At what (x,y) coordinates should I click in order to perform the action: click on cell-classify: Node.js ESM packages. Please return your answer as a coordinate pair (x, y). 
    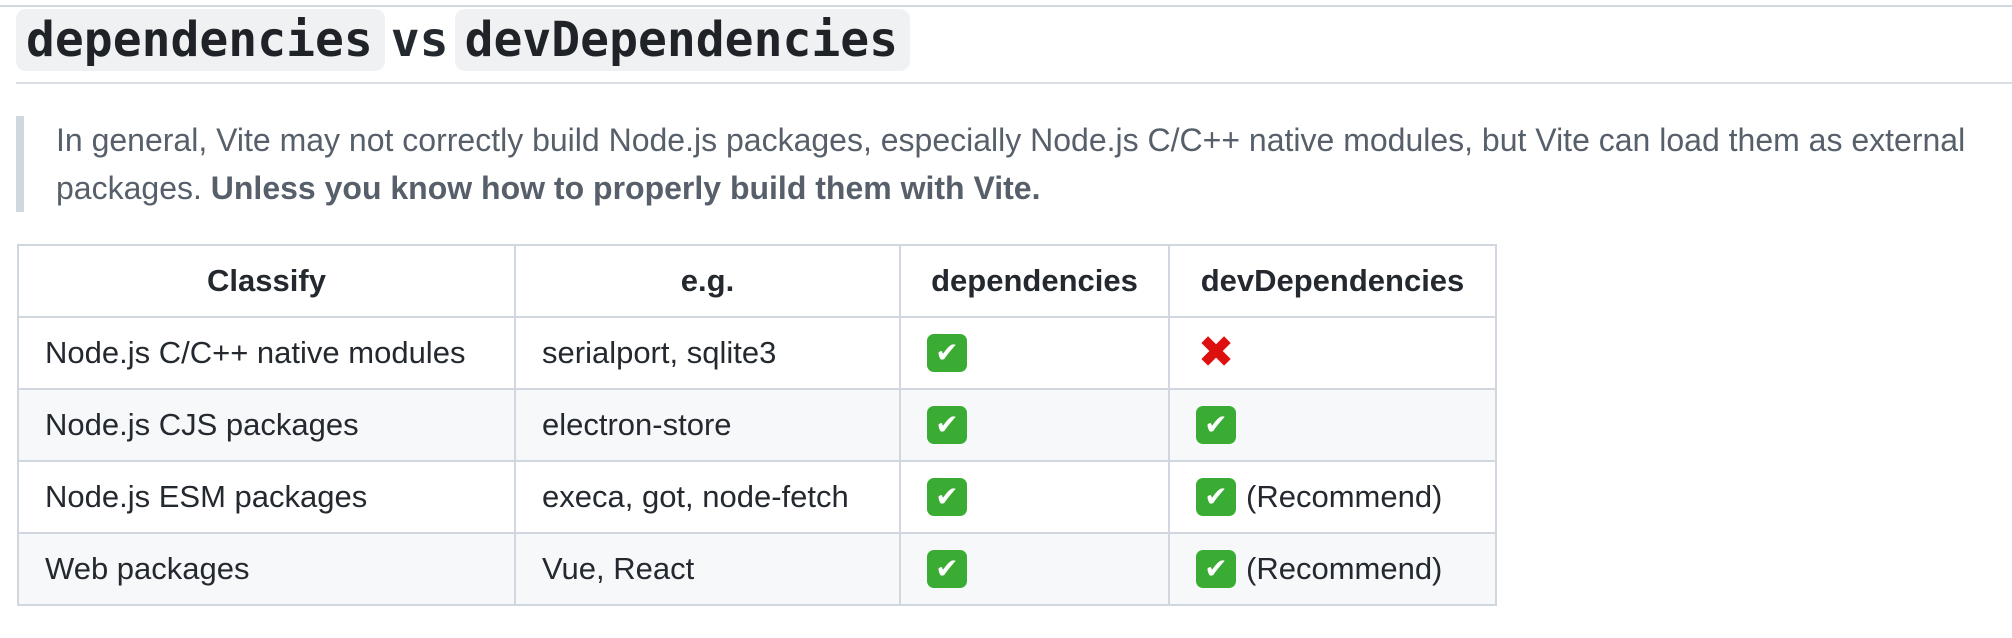
    Looking at the image, I should click on (266, 497).